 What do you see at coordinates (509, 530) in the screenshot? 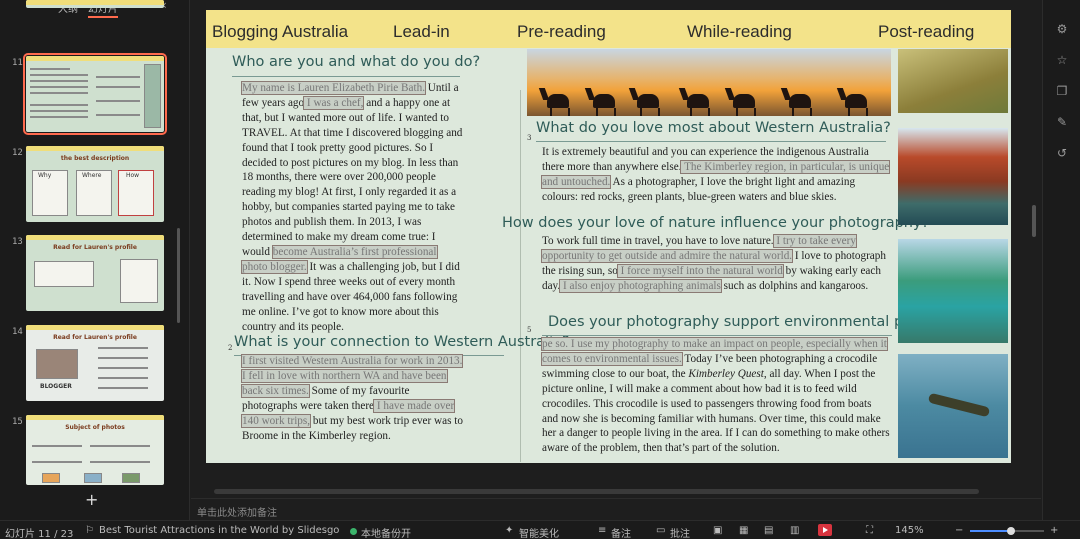
I see `beautify-icon: ✦` at bounding box center [509, 530].